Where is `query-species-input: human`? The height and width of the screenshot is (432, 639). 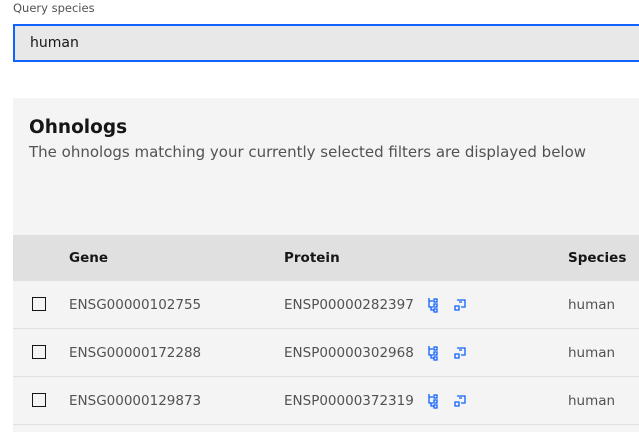
query-species-input: human is located at coordinates (326, 43).